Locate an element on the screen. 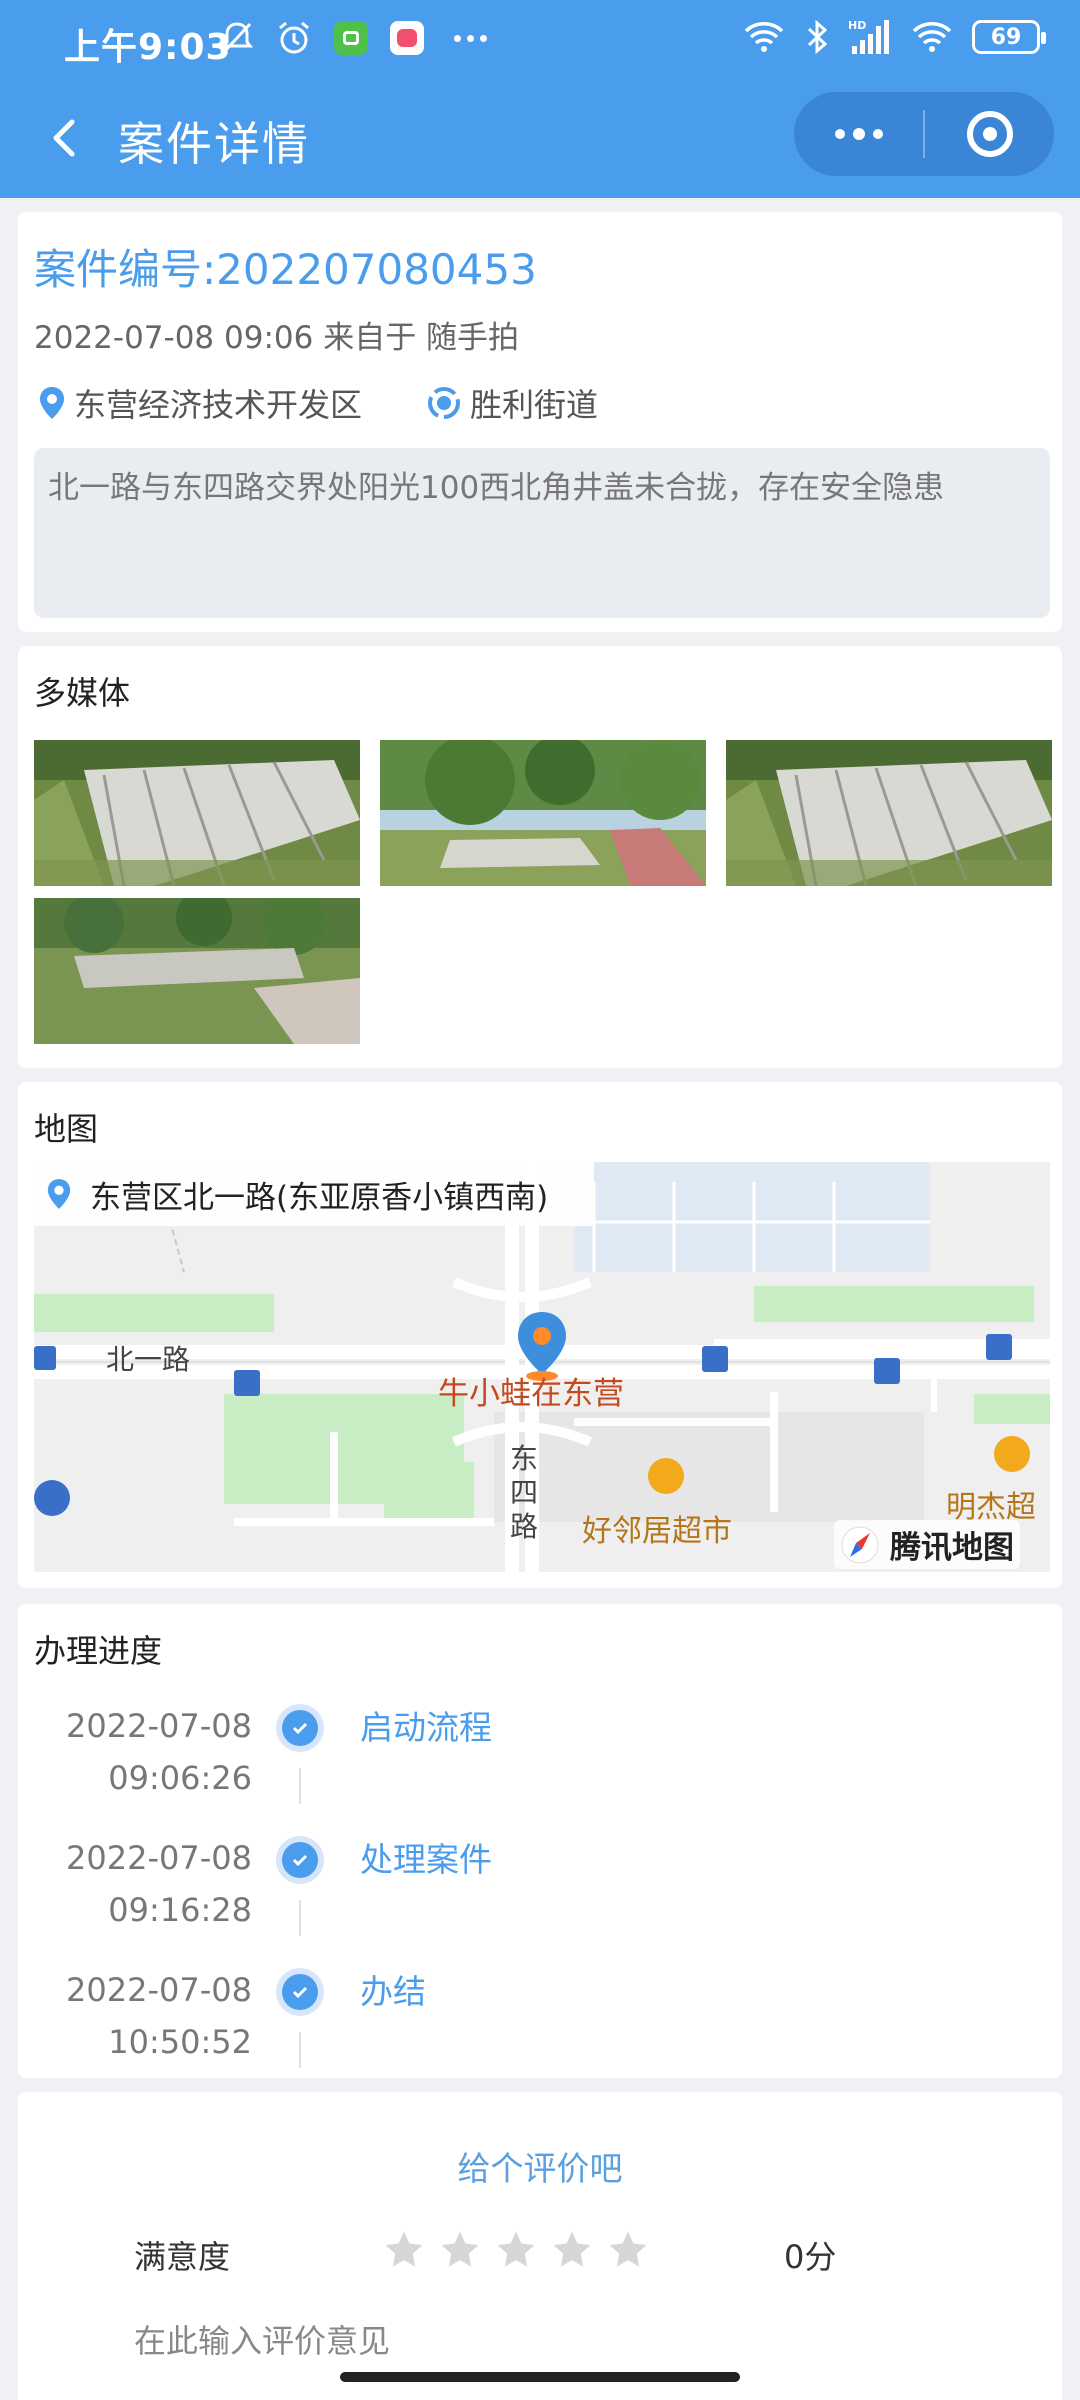 The height and width of the screenshot is (2400, 1080). location-target-icon is located at coordinates (444, 403).